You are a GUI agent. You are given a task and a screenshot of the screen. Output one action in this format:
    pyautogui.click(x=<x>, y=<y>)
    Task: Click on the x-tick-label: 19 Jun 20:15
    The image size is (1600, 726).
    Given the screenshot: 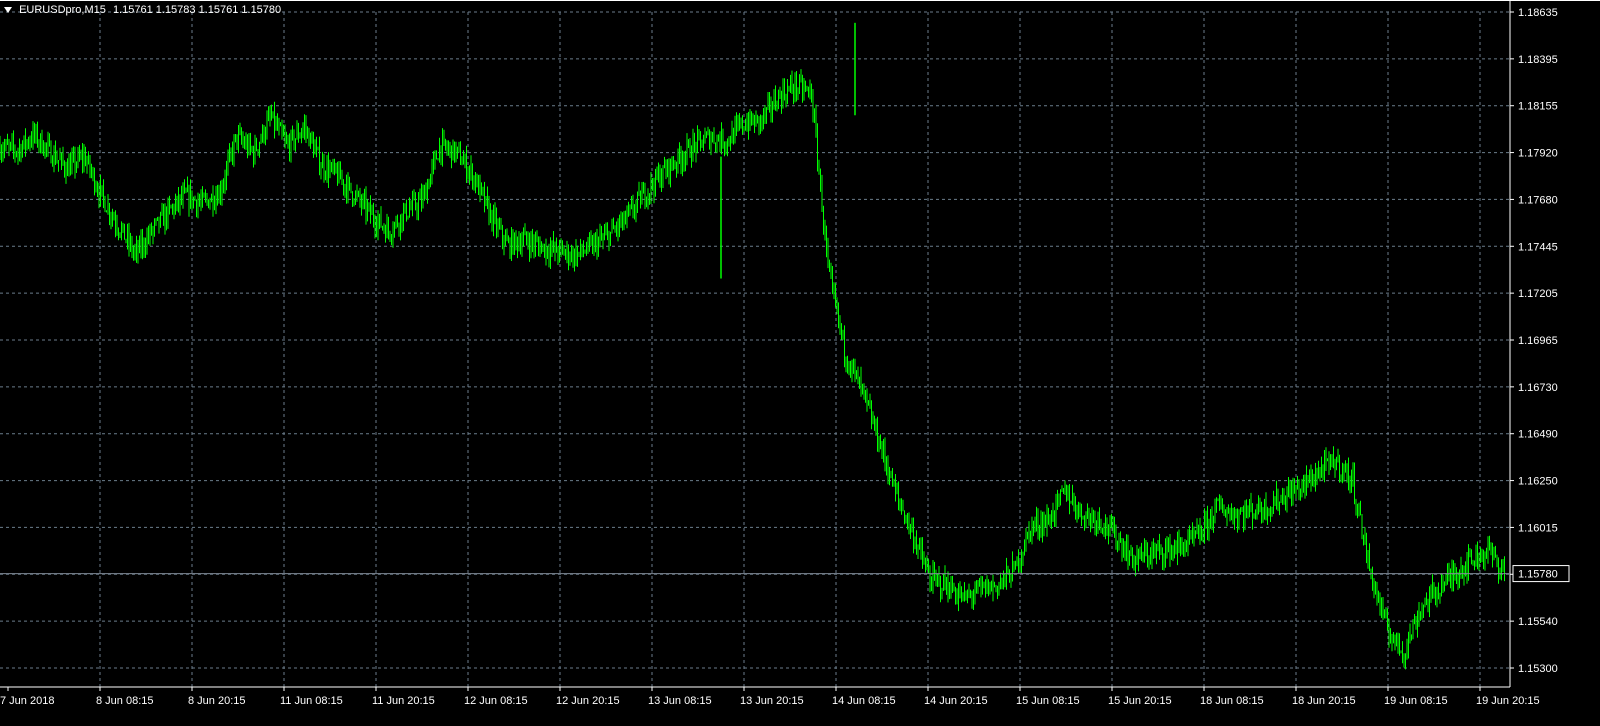 What is the action you would take?
    pyautogui.click(x=1508, y=701)
    